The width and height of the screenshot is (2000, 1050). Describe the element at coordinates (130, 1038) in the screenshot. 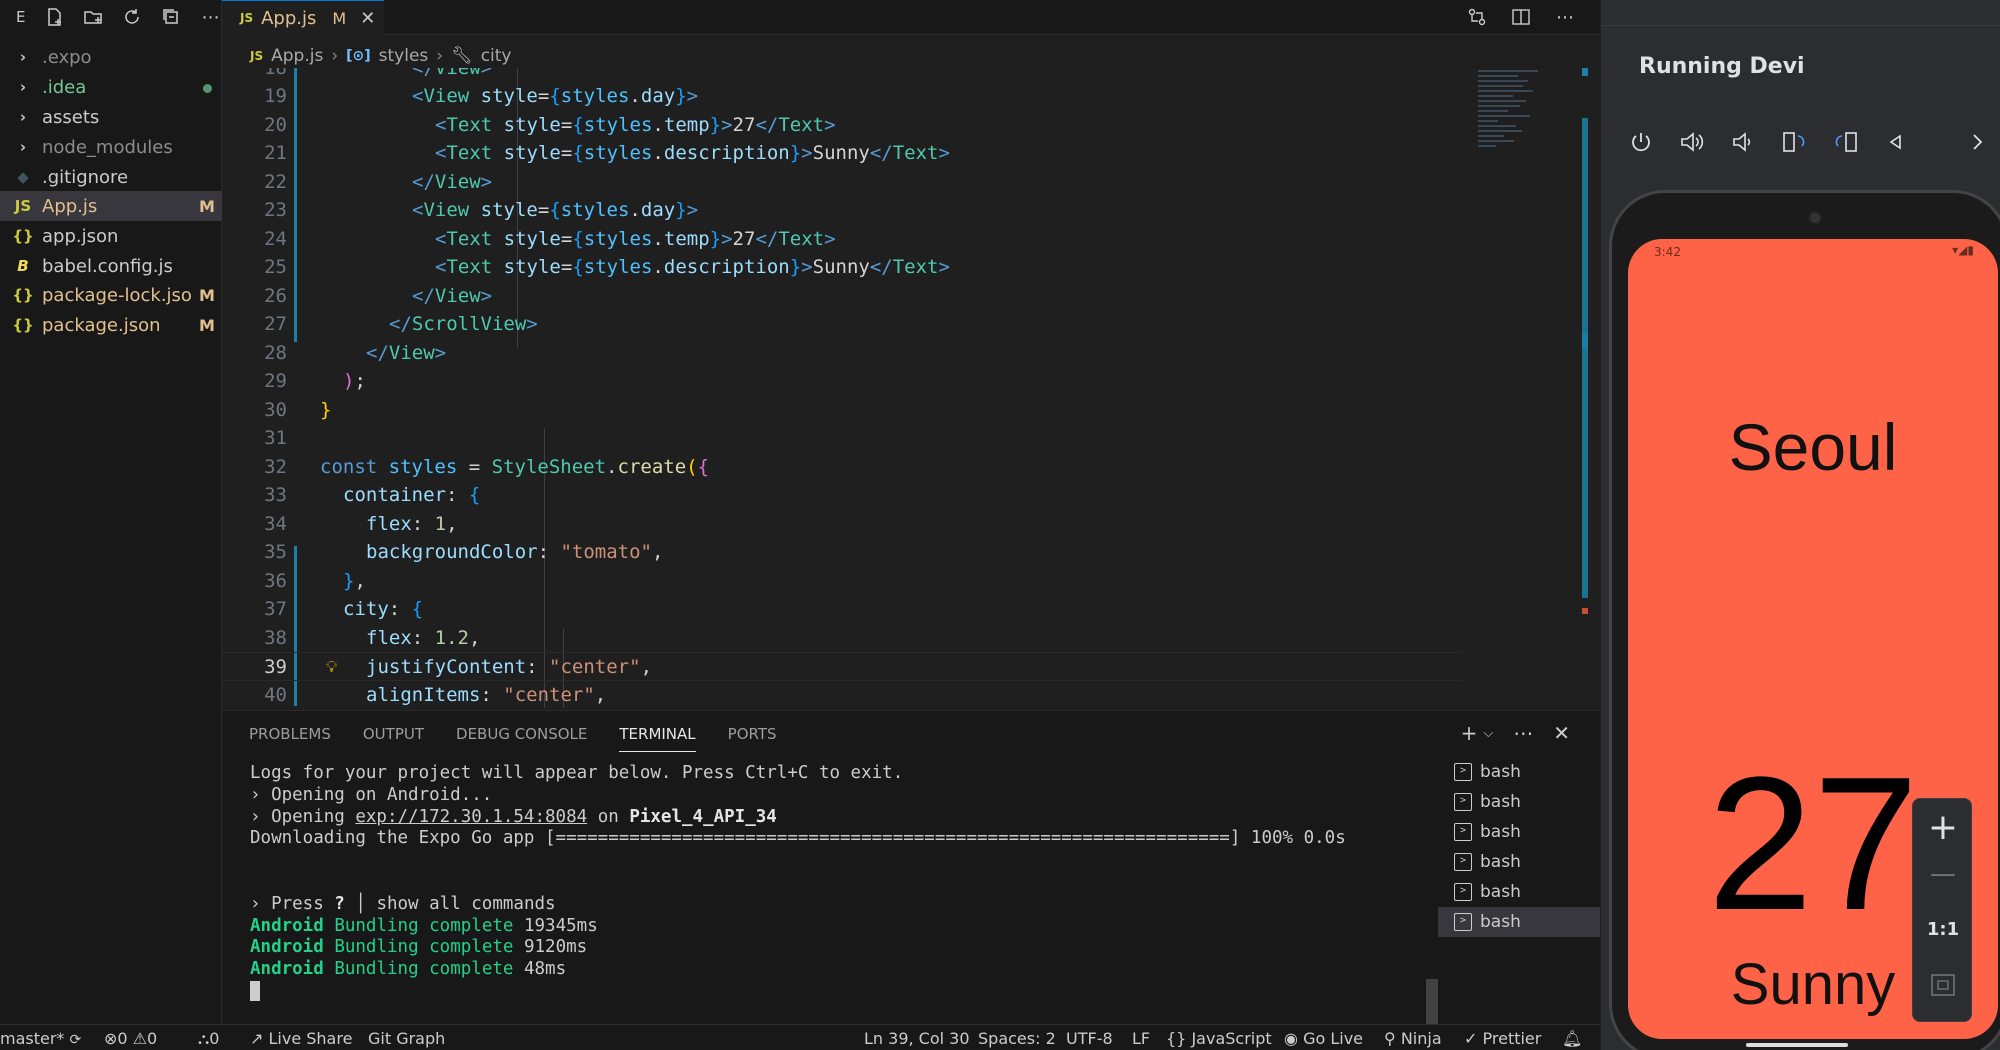

I see `problems-status: ⊗0 ⚠0` at that location.